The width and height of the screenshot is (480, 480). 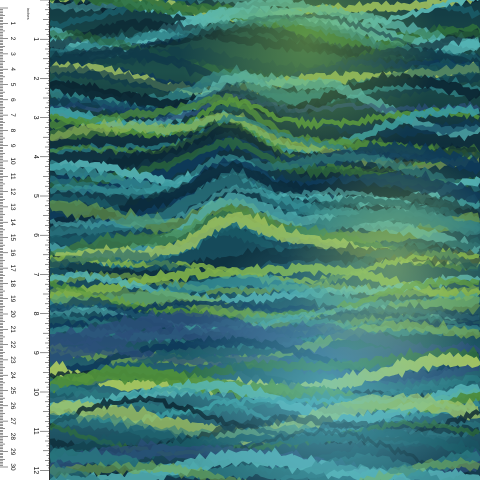 I want to click on ruler-inch-label: 8, so click(x=35, y=314).